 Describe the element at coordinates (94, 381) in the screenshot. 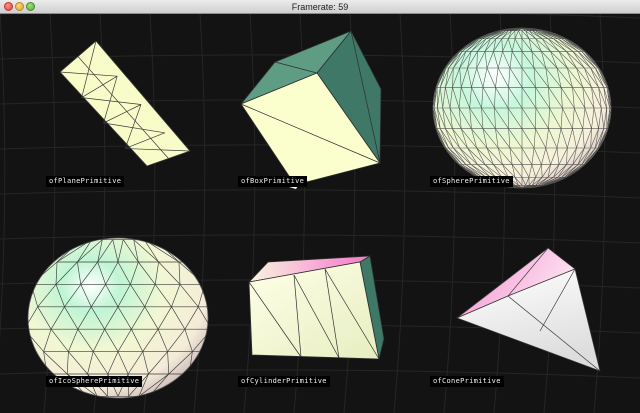

I see `label-icosphere-primitive: ofIcoSpherePrimitive` at that location.